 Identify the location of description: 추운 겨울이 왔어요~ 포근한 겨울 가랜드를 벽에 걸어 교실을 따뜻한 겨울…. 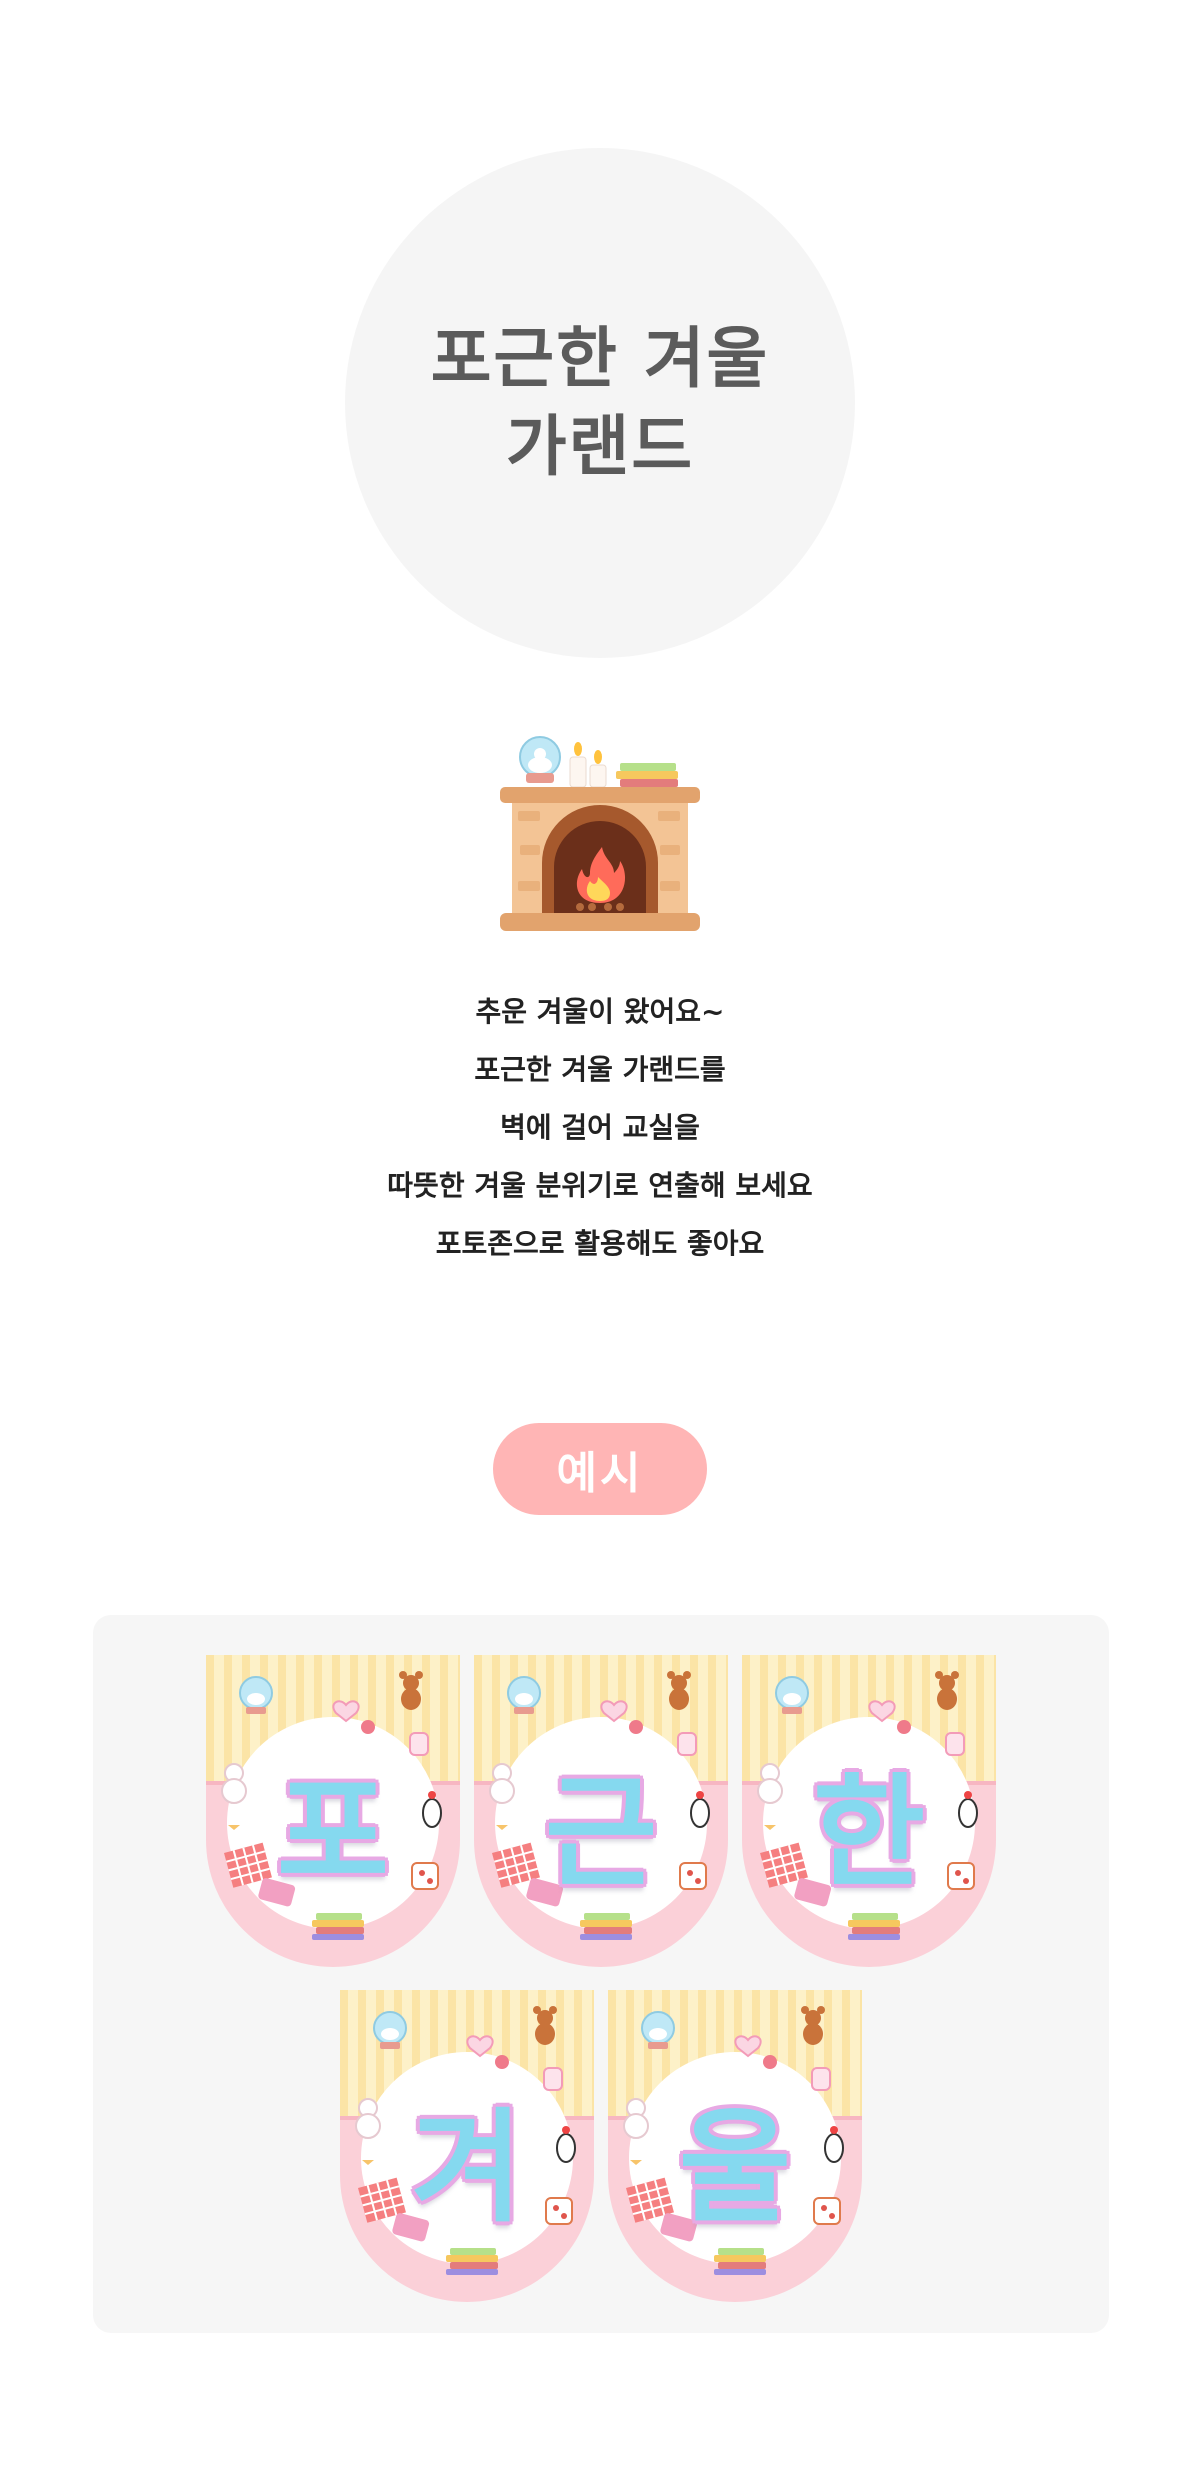
(600, 1128).